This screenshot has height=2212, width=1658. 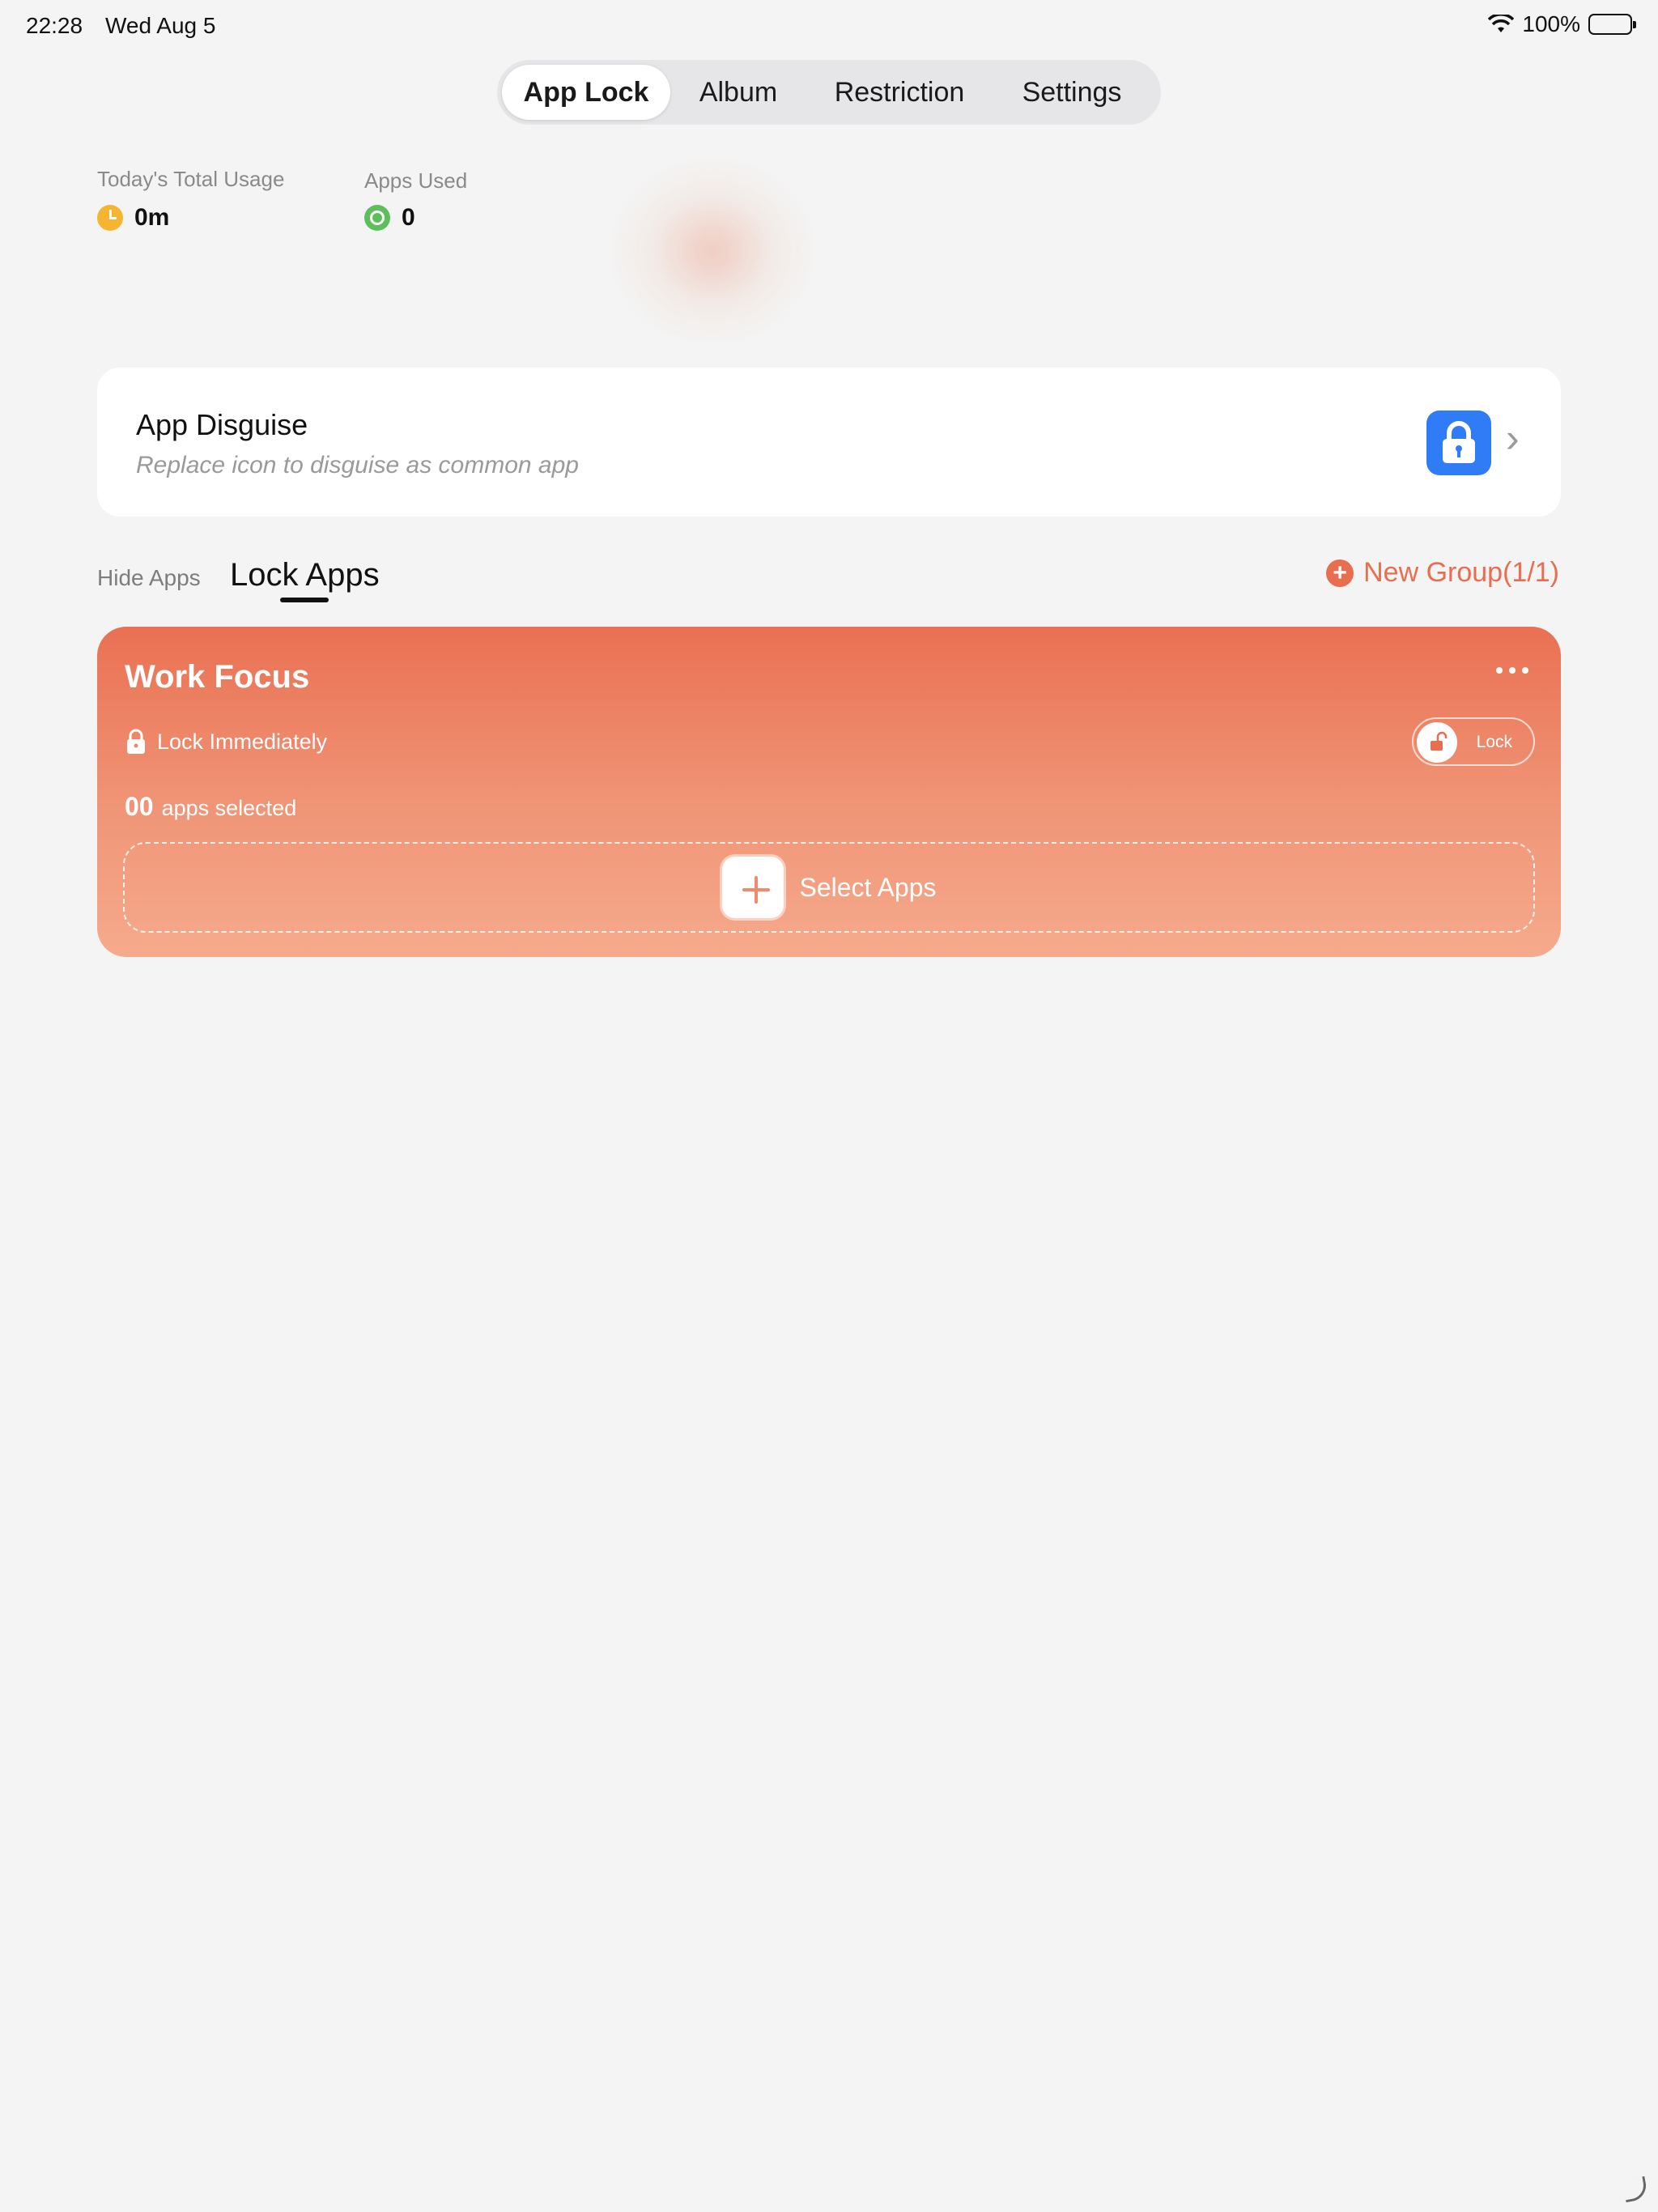 I want to click on tab-app-lock: App Lock, so click(x=586, y=93).